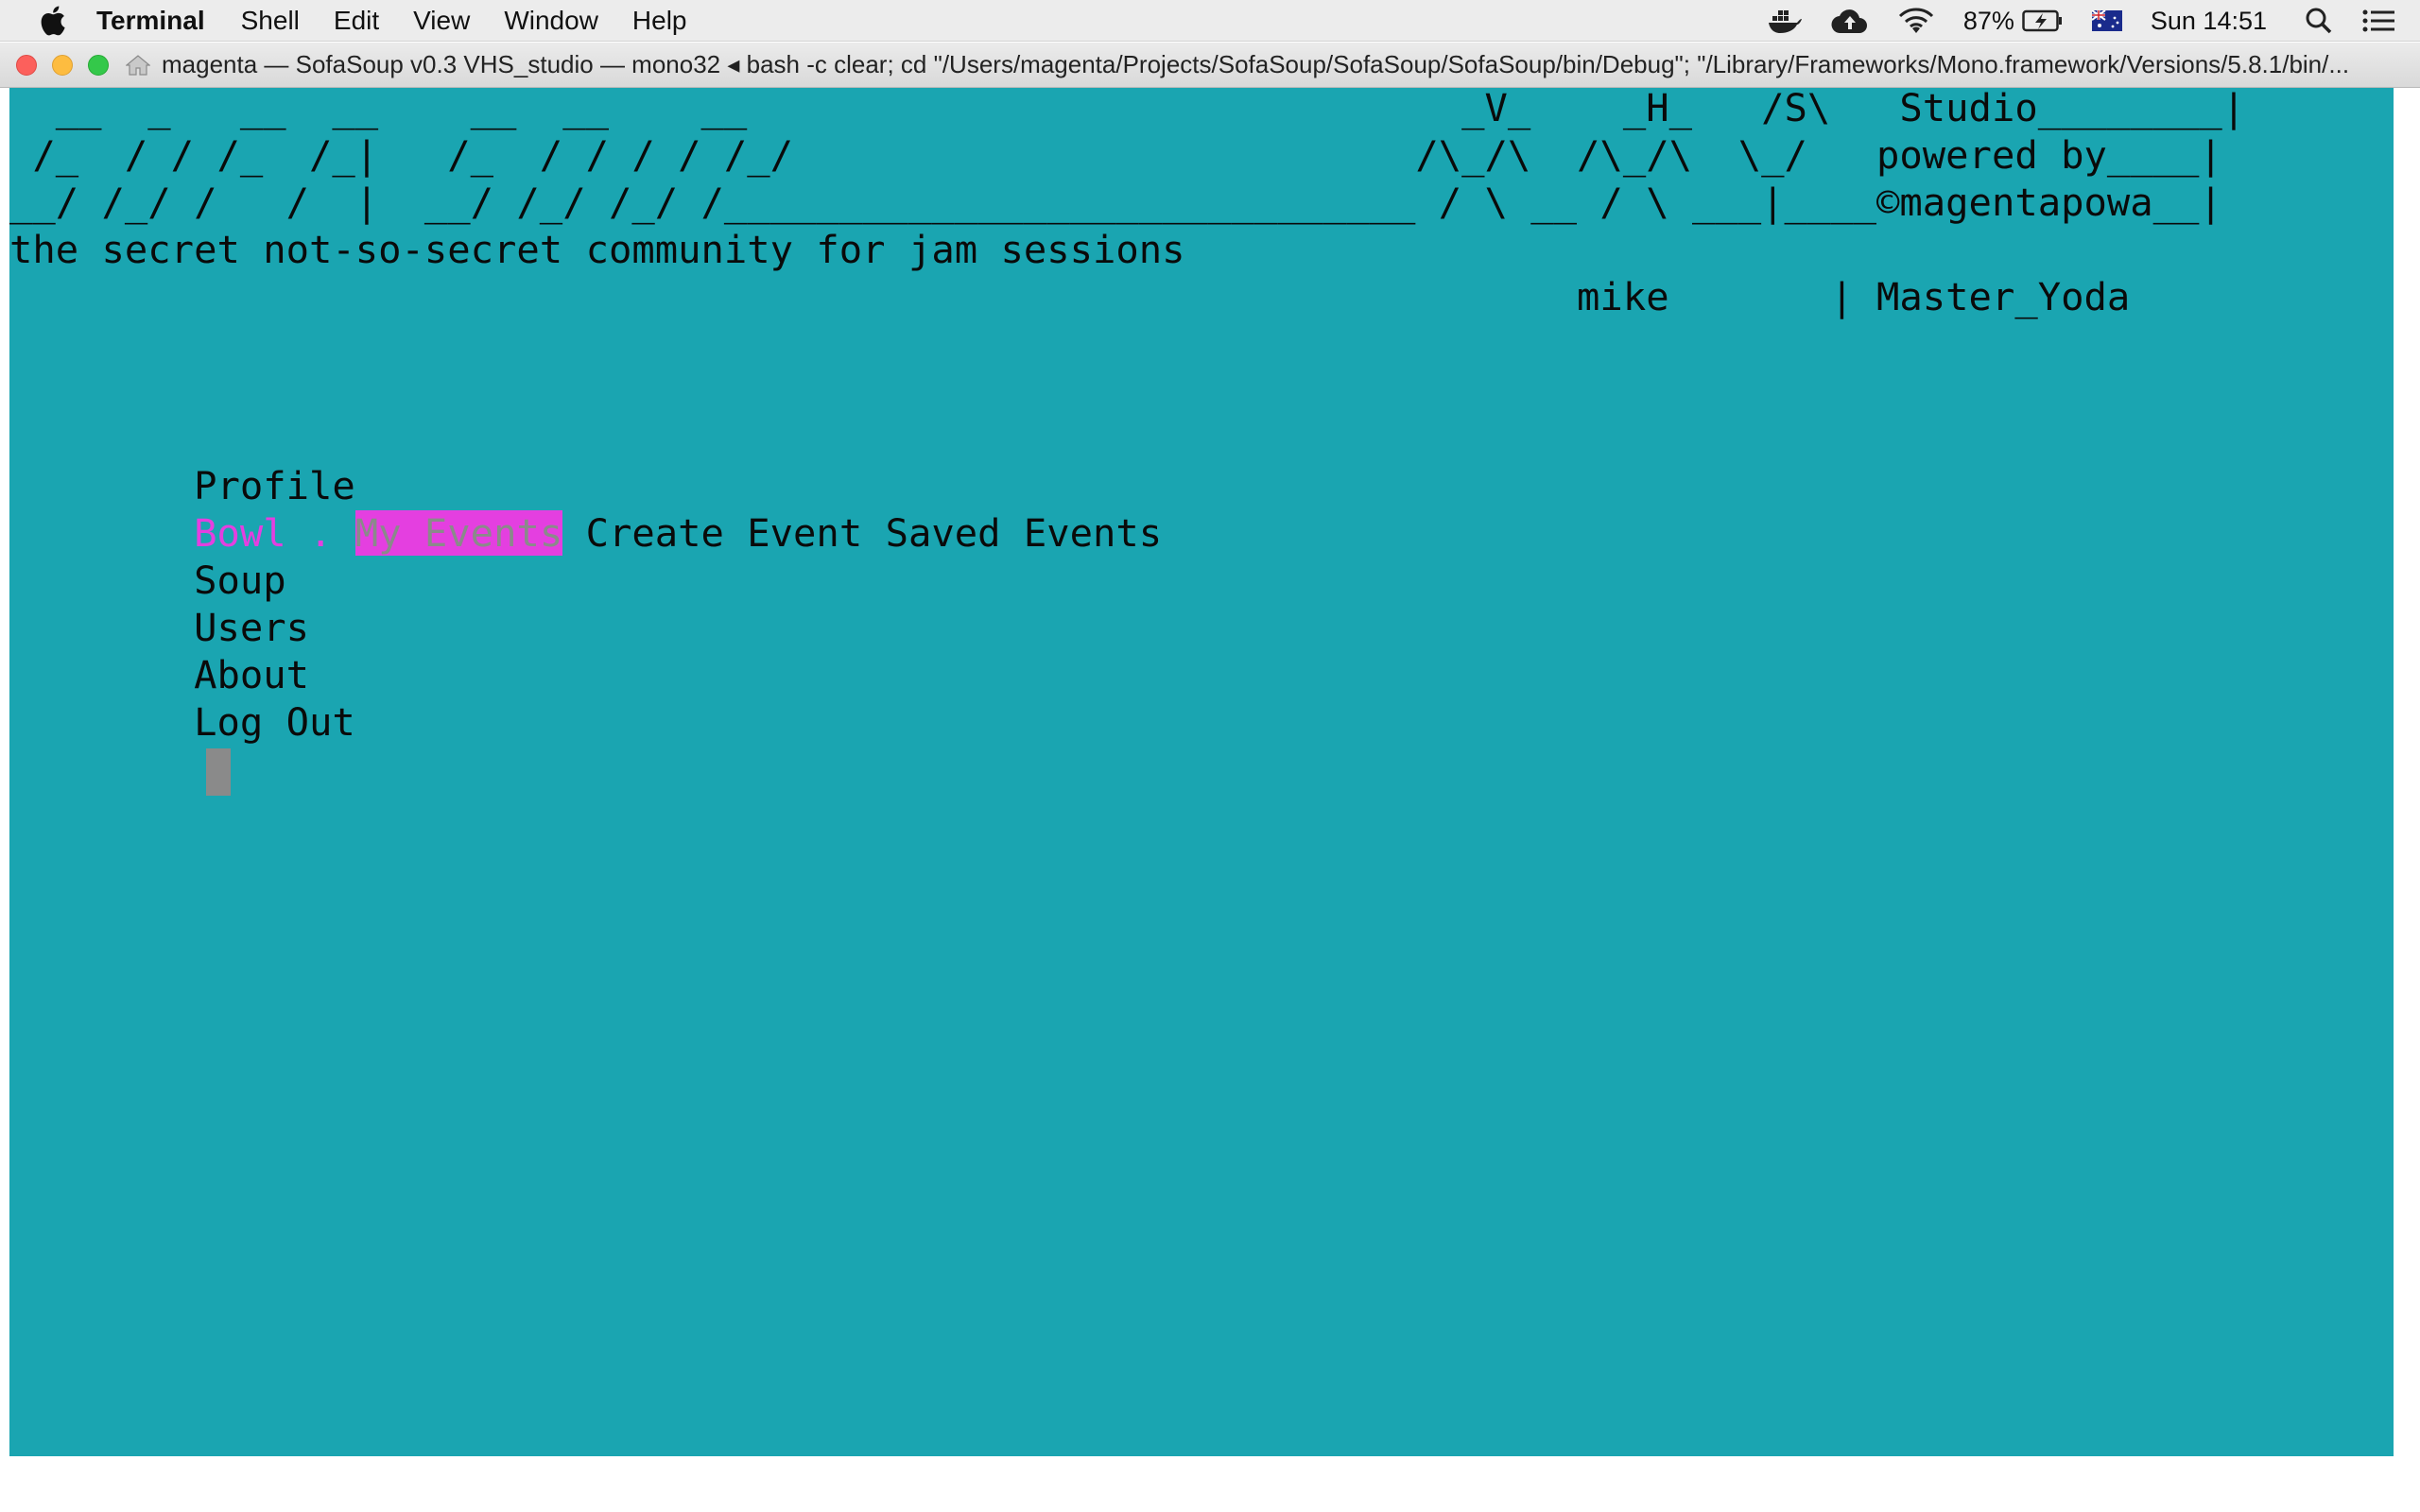 This screenshot has width=2420, height=1512. I want to click on menu-users-label: Users, so click(251, 627).